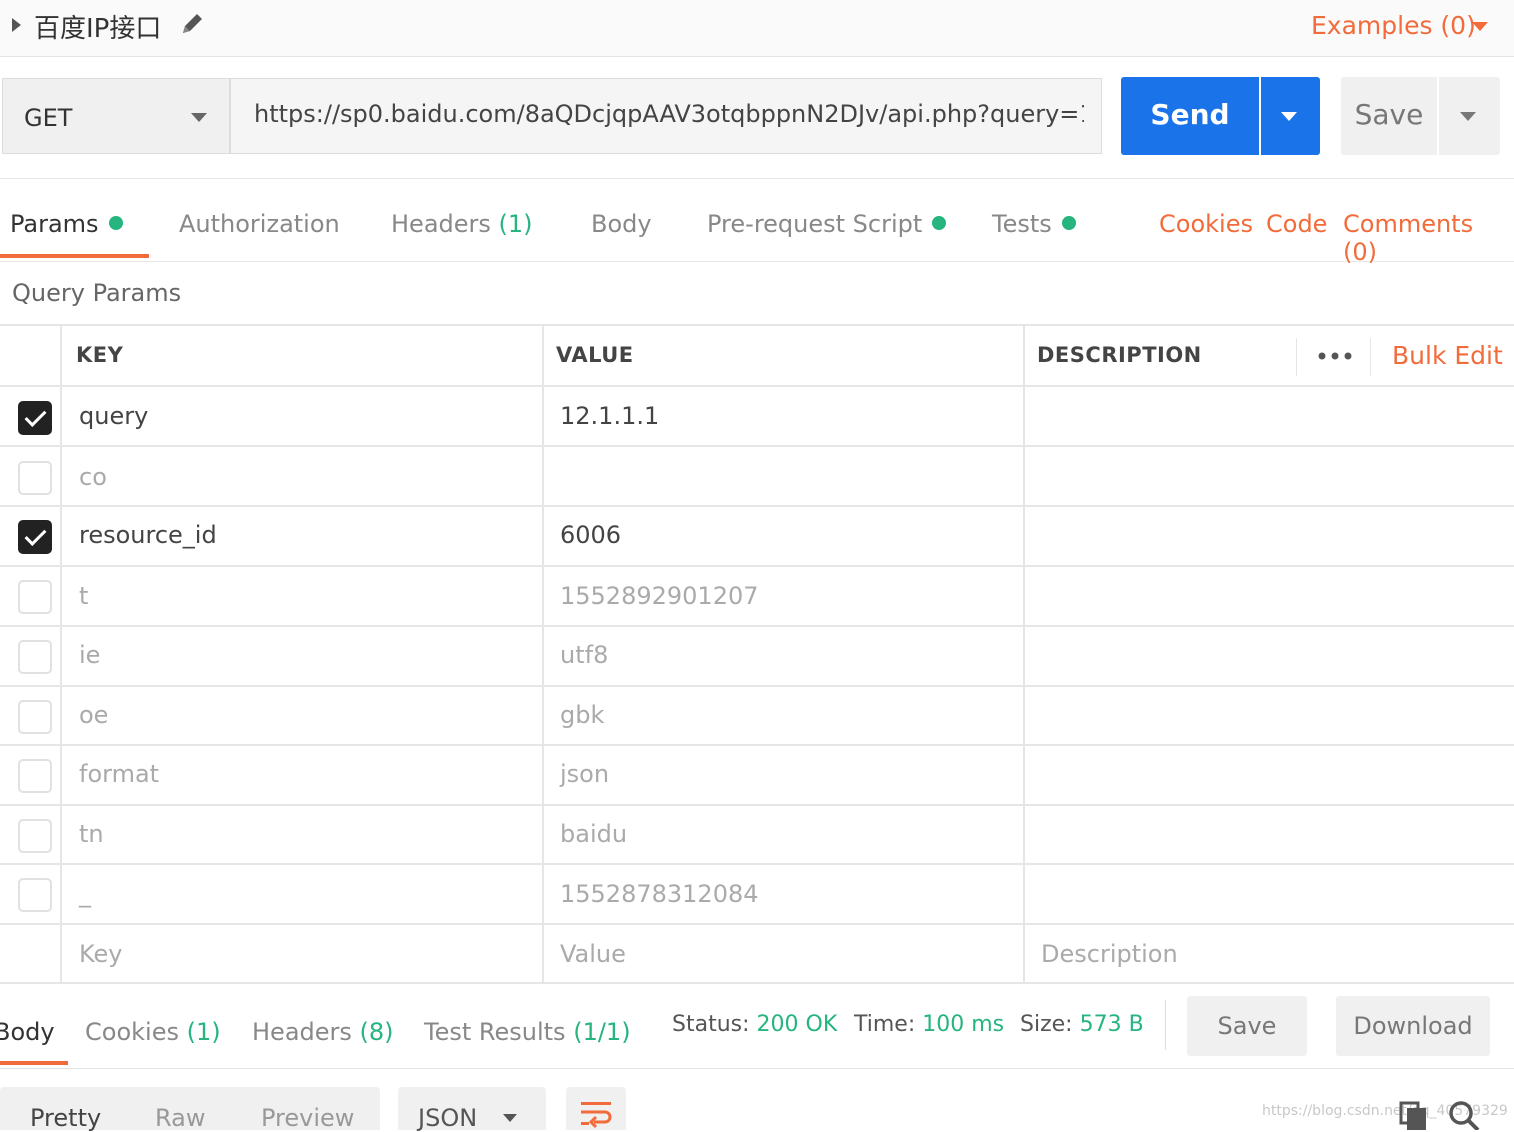  Describe the element at coordinates (609, 416) in the screenshot. I see `param-value: 12.1.1.1` at that location.